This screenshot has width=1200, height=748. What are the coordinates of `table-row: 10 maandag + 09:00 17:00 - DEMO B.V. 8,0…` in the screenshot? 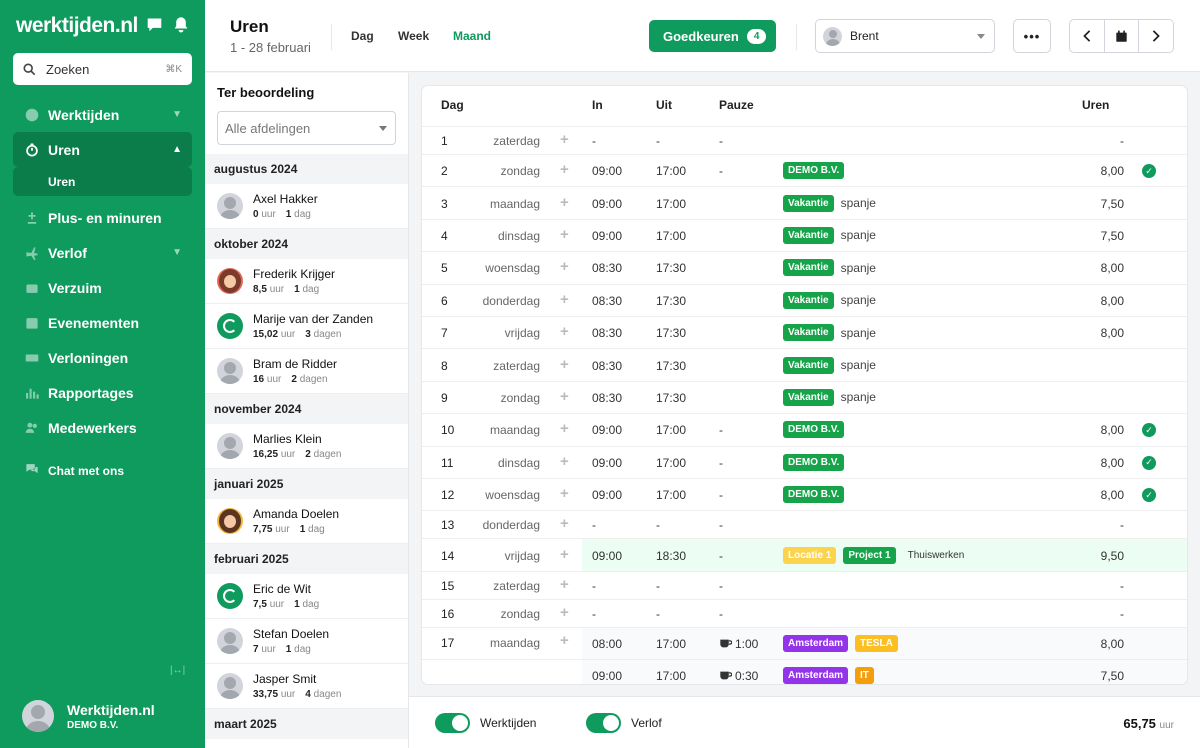 It's located at (804, 429).